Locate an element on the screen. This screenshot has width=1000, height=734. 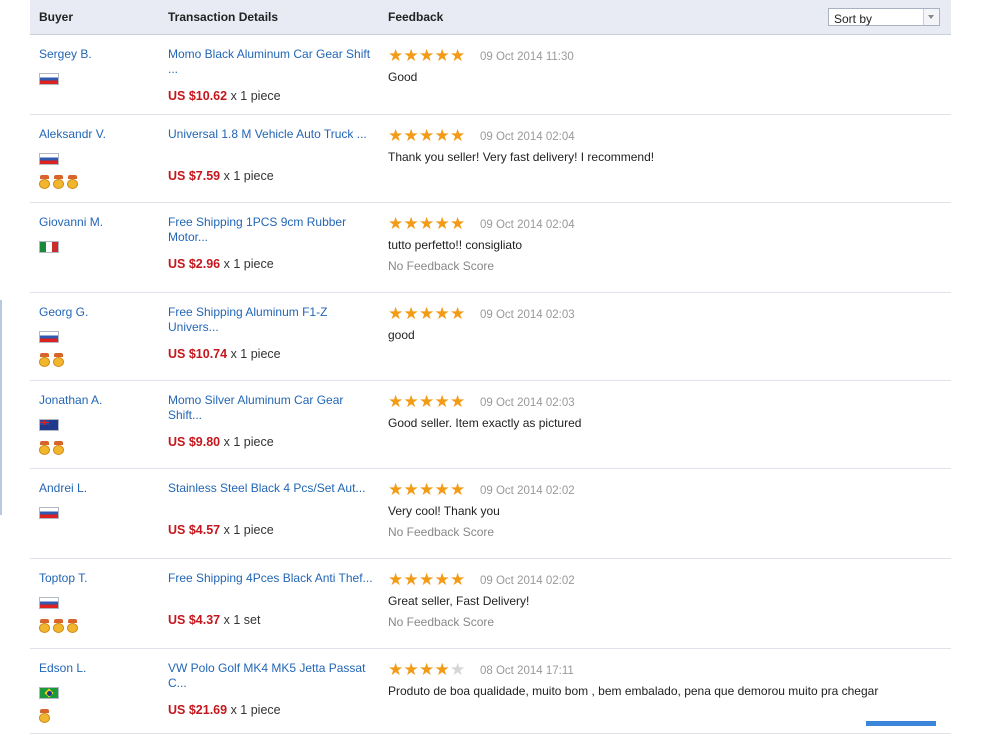
buyer-name-link: Edson L. is located at coordinates (62, 668).